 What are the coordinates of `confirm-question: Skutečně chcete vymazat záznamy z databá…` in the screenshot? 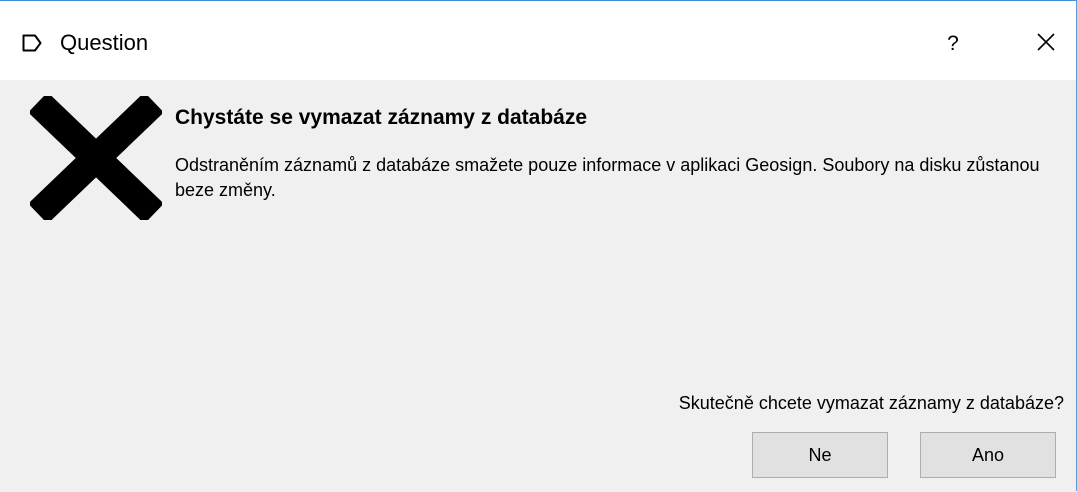 It's located at (871, 403).